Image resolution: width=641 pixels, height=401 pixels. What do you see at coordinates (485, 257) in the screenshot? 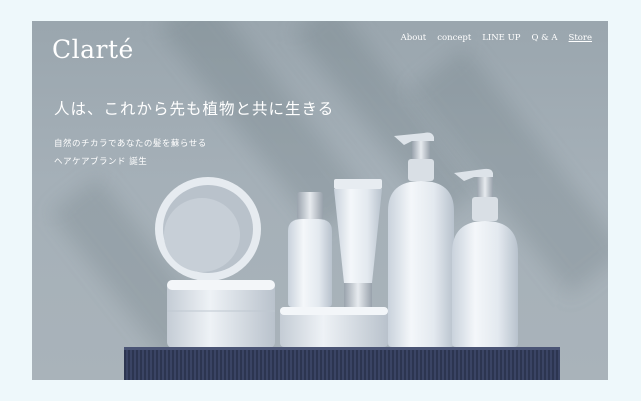
I see `medium-pump-bottle` at bounding box center [485, 257].